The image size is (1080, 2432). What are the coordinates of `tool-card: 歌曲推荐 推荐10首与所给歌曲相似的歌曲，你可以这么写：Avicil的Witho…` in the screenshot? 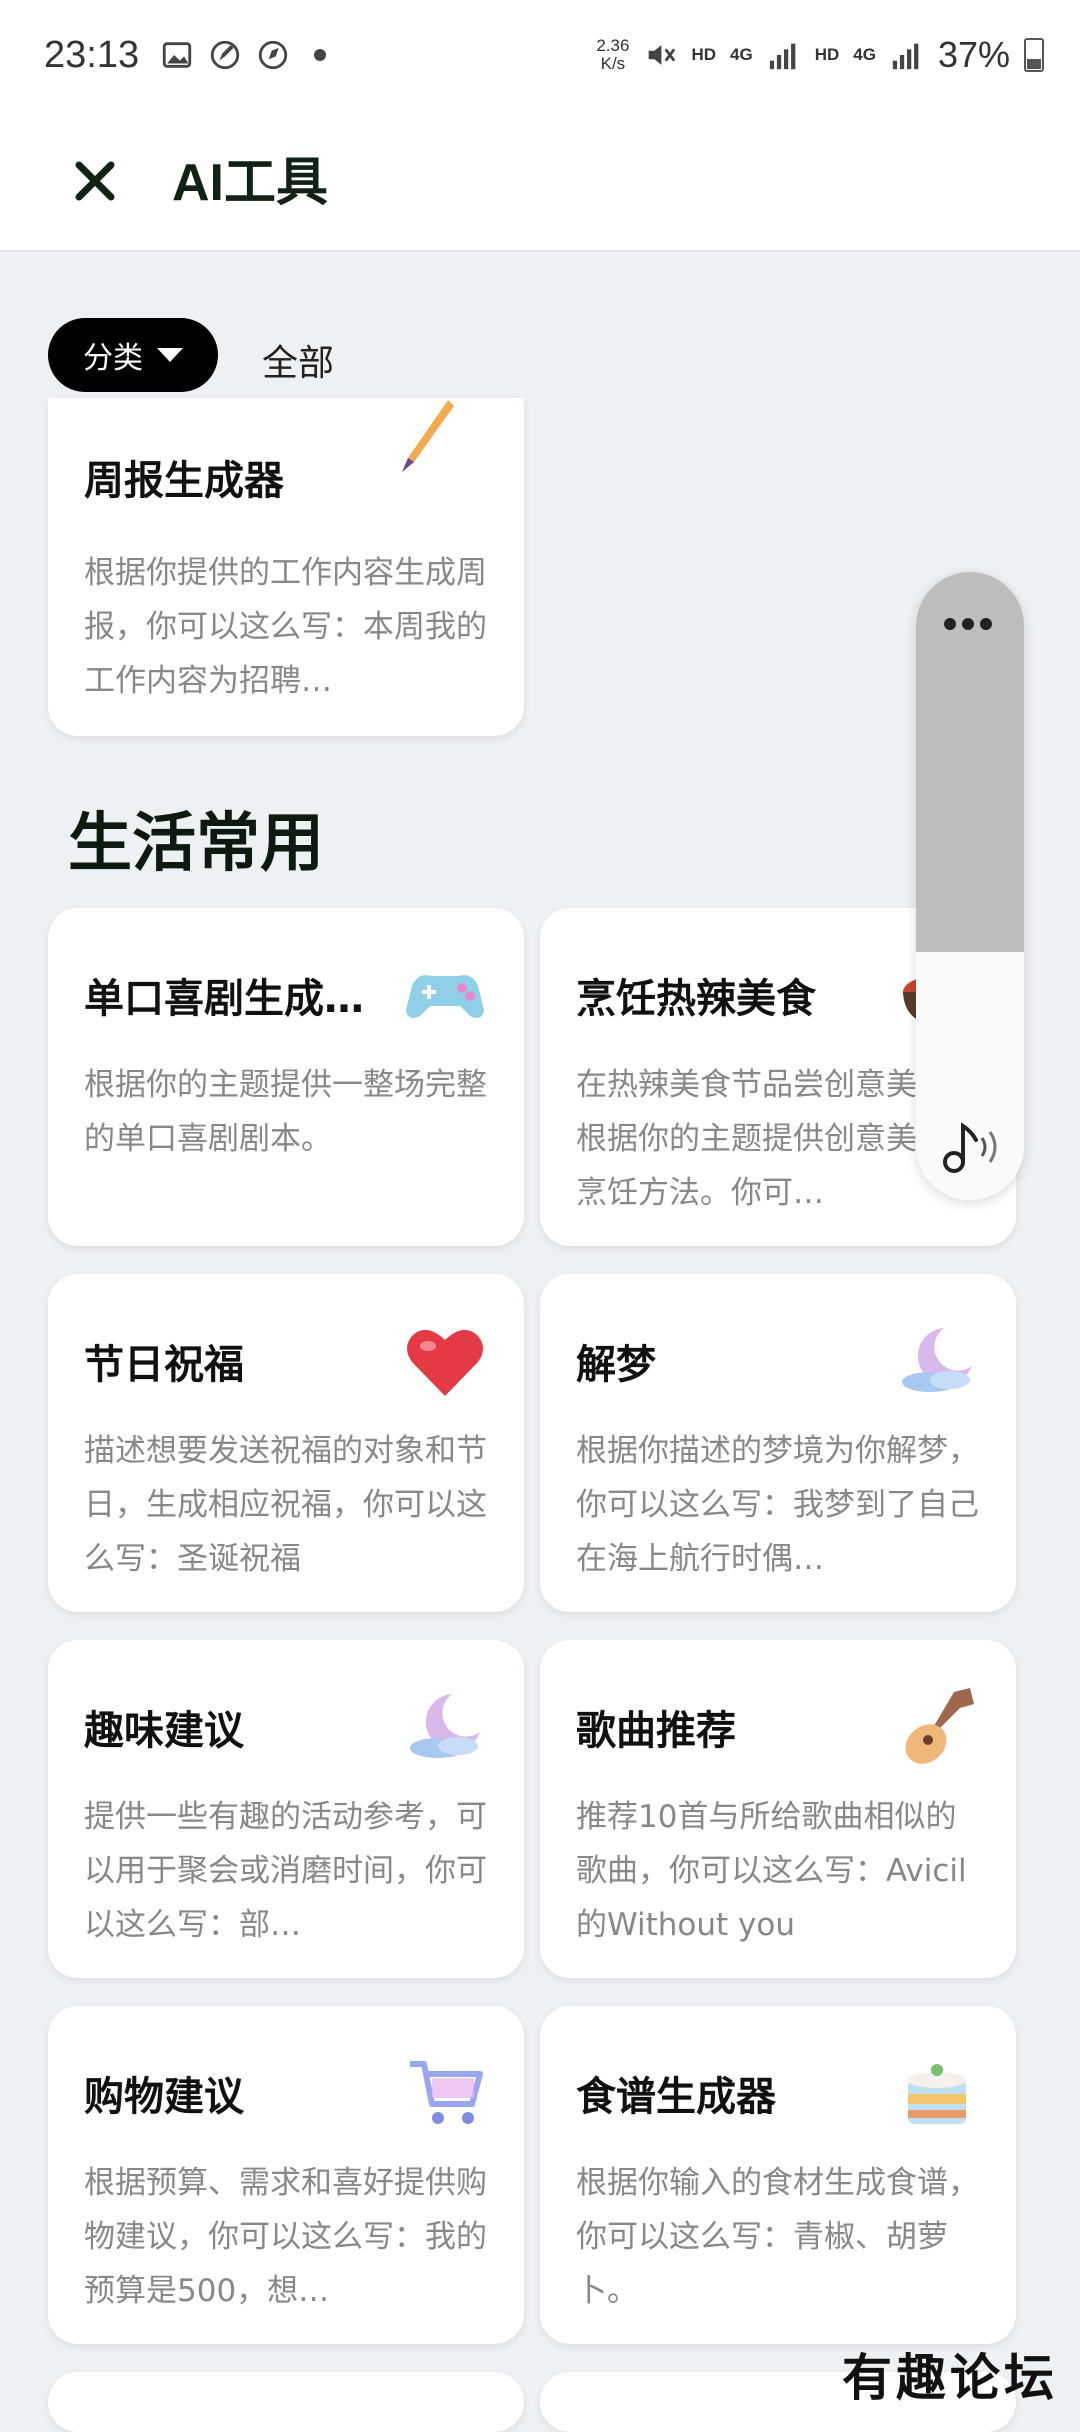 It's located at (778, 1809).